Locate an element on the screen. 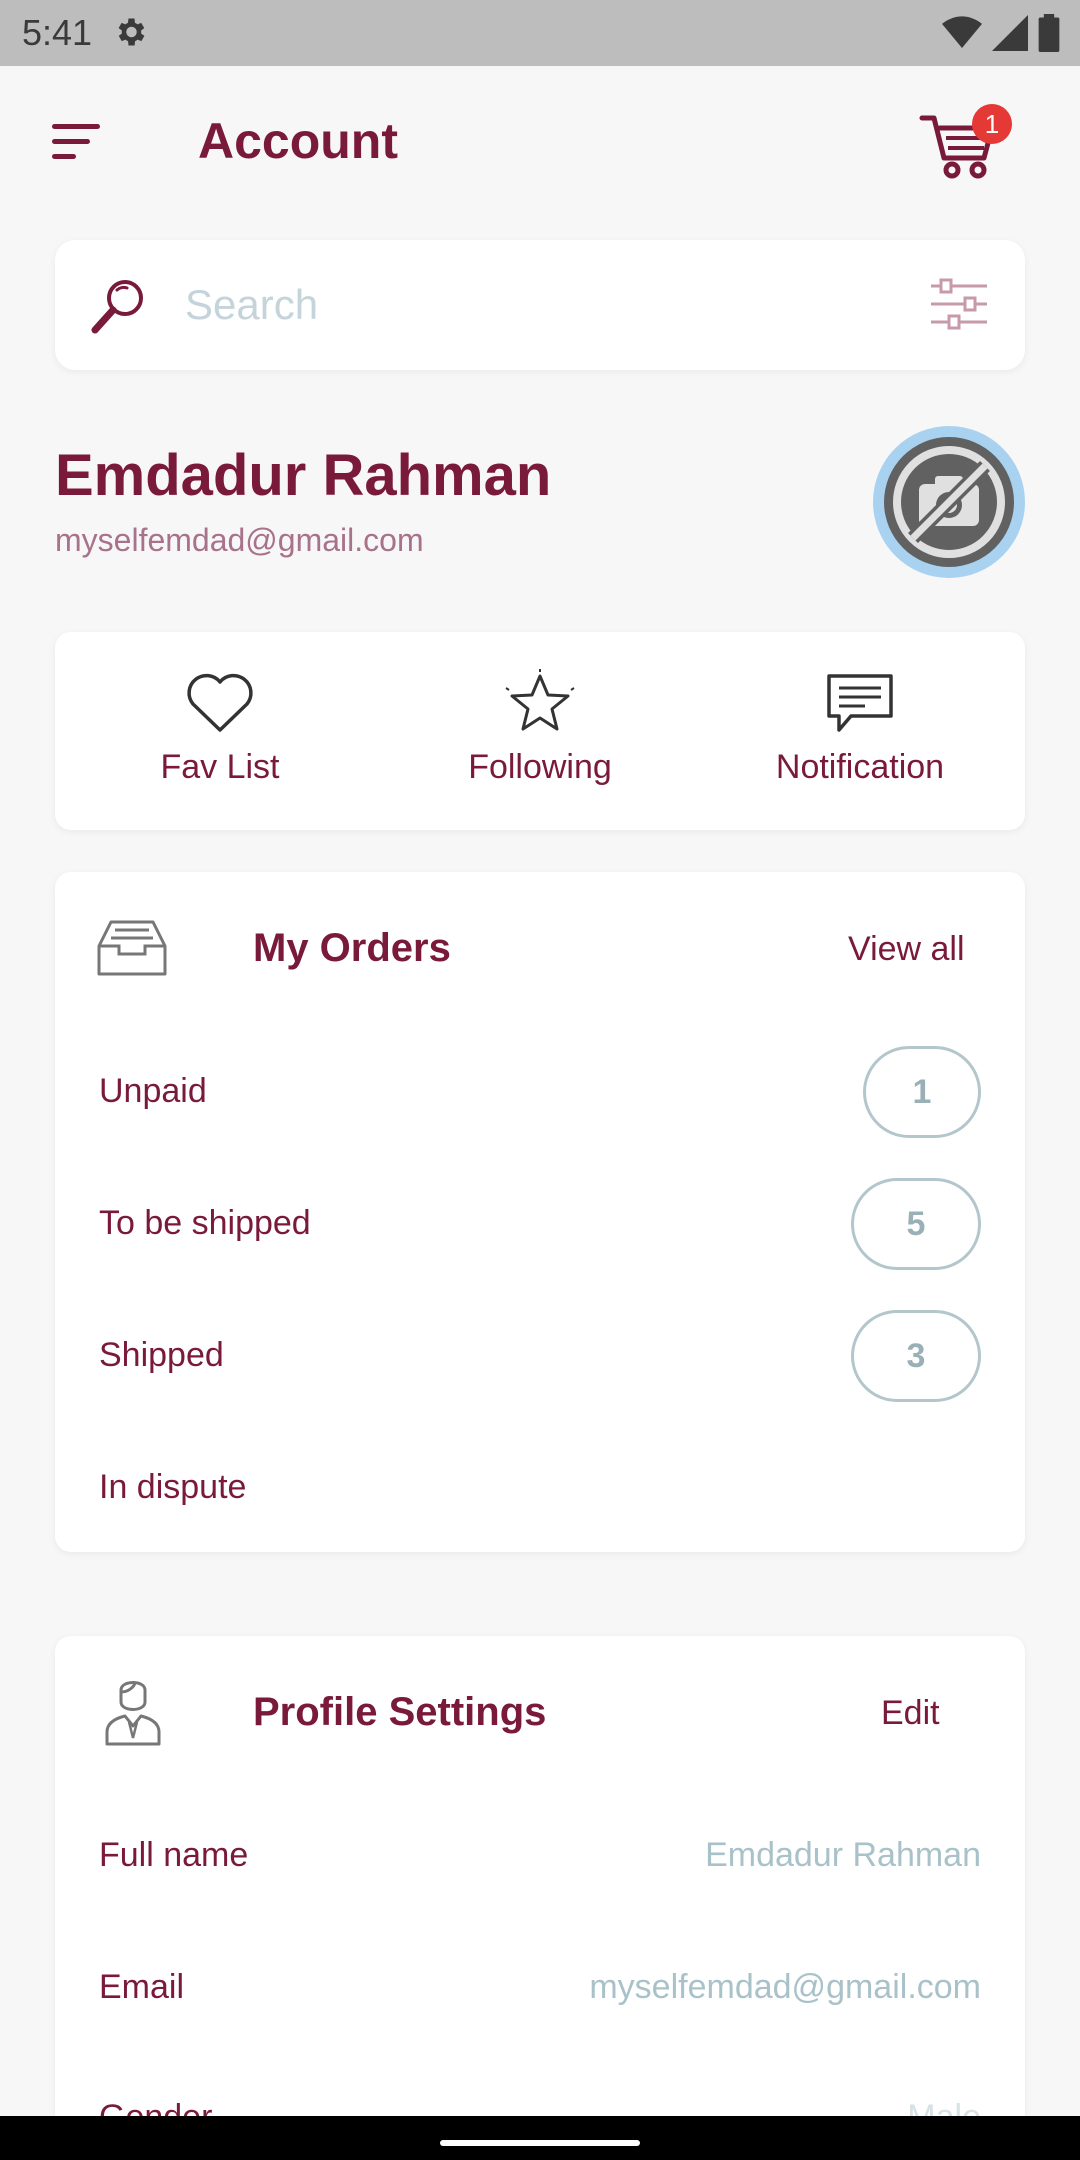 This screenshot has height=2160, width=1080. edit-profile-link: Edit is located at coordinates (910, 1713).